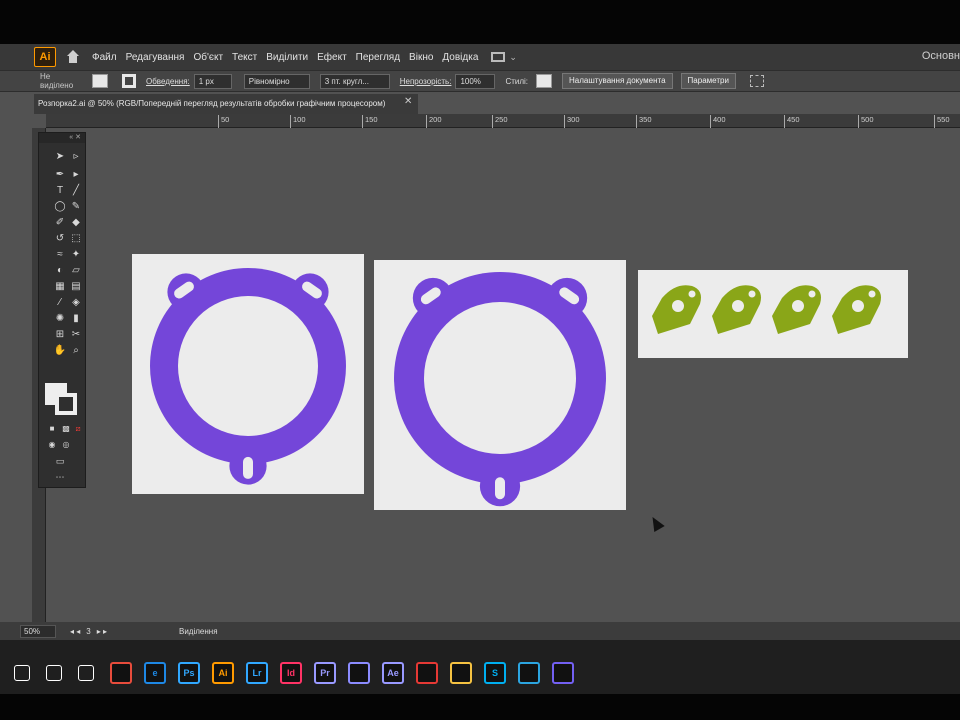 The image size is (960, 720). I want to click on scale-tool-icon: ⬚, so click(76, 239).